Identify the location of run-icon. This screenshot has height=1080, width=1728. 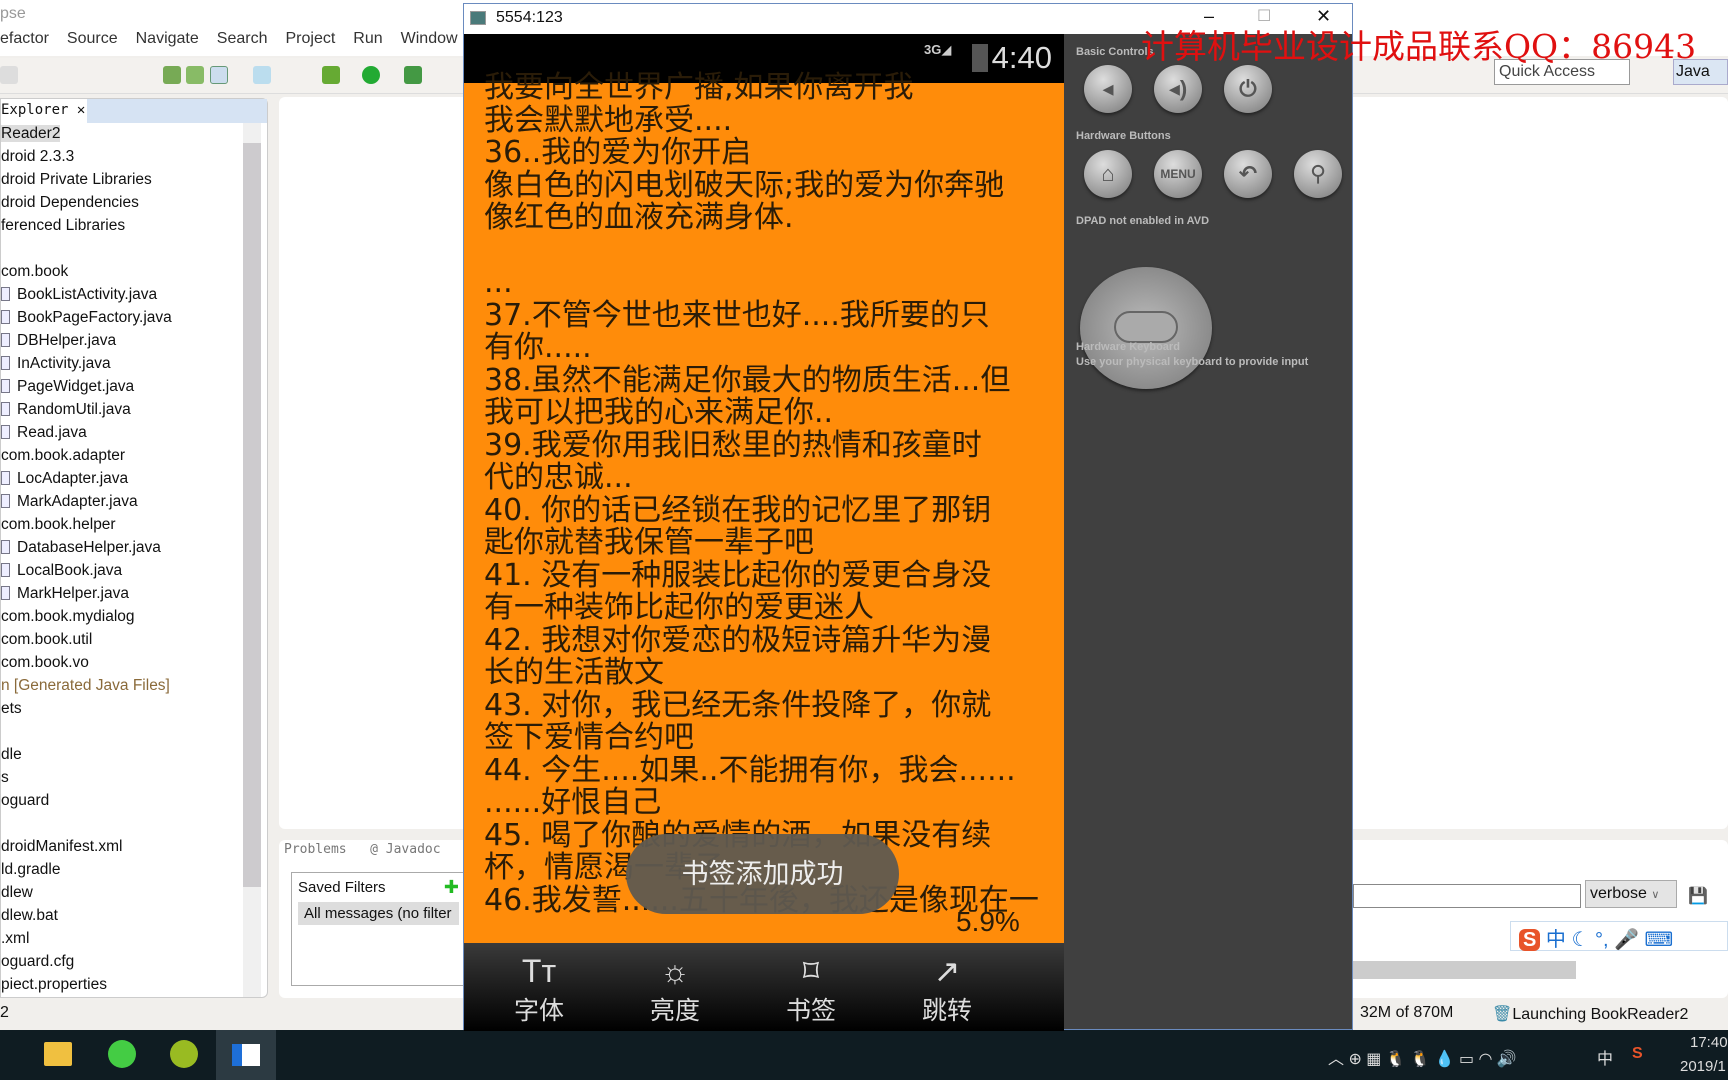
(371, 75).